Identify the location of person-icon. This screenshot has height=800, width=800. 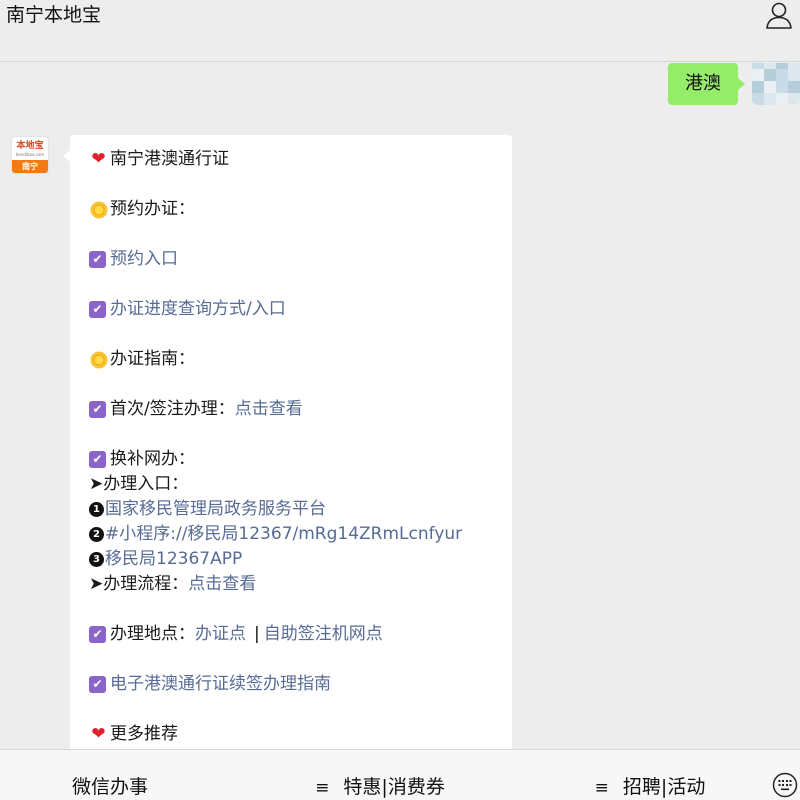
(779, 15).